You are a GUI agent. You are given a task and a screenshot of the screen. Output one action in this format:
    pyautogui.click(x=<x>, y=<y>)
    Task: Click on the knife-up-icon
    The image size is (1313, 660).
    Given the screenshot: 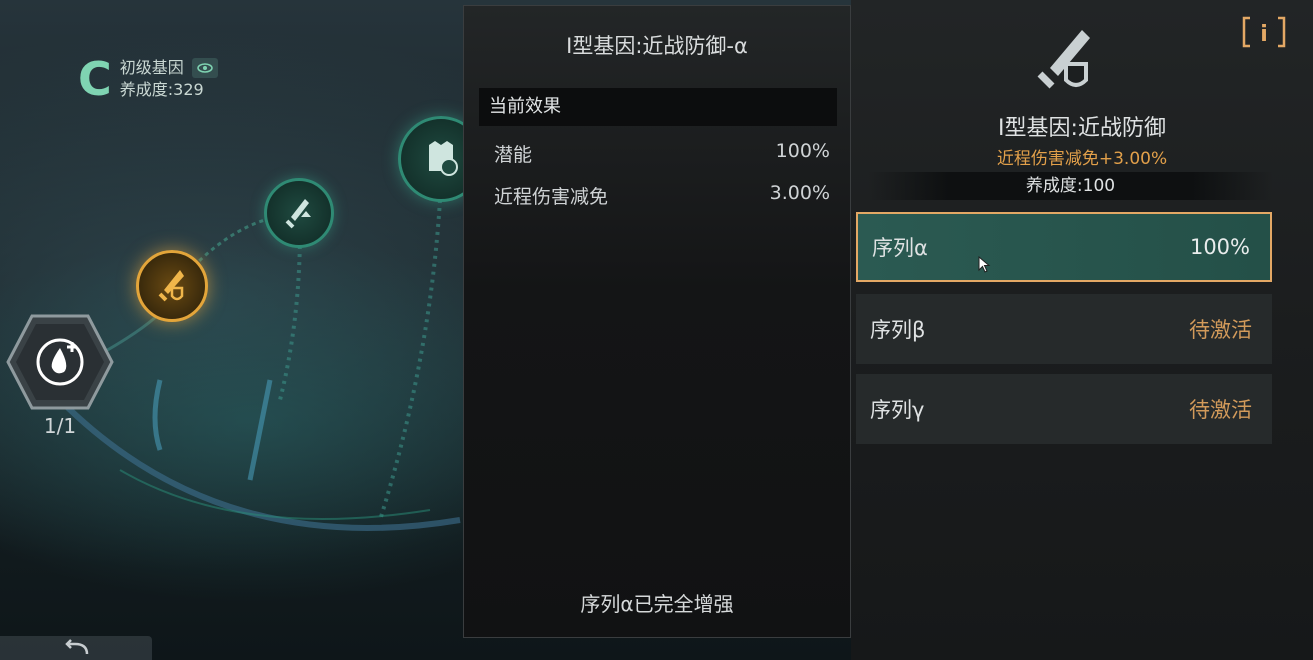 What is the action you would take?
    pyautogui.click(x=298, y=214)
    